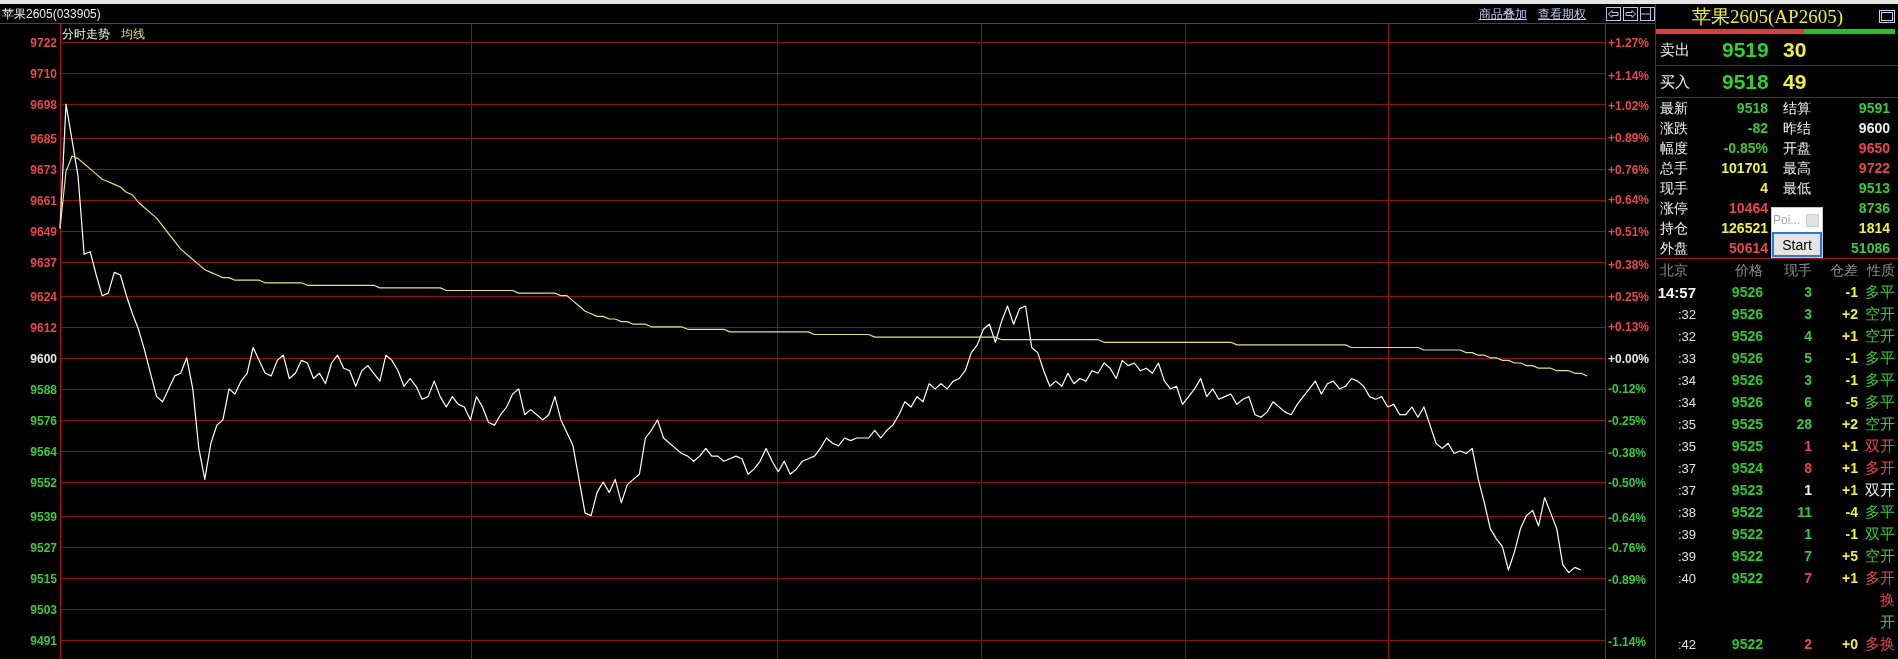 Image resolution: width=1898 pixels, height=659 pixels. What do you see at coordinates (133, 34) in the screenshot?
I see `legend-label: 均线` at bounding box center [133, 34].